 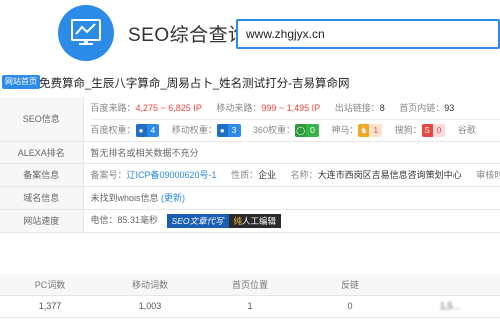 What do you see at coordinates (301, 130) in the screenshot?
I see `circle-icon: ◯` at bounding box center [301, 130].